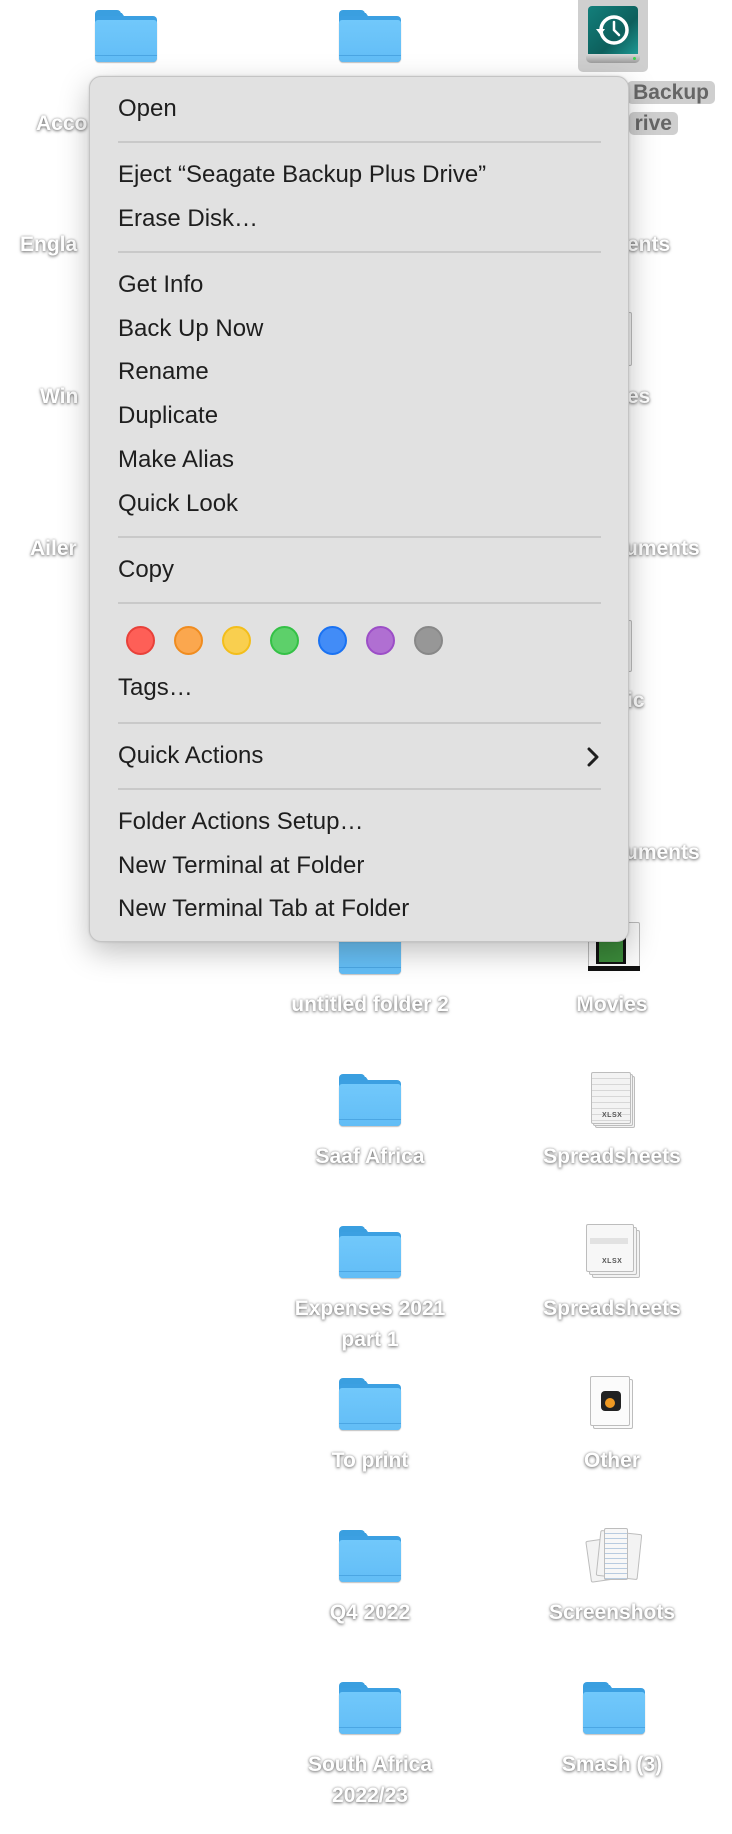  I want to click on desktop-item-label: Movies, so click(612, 1004).